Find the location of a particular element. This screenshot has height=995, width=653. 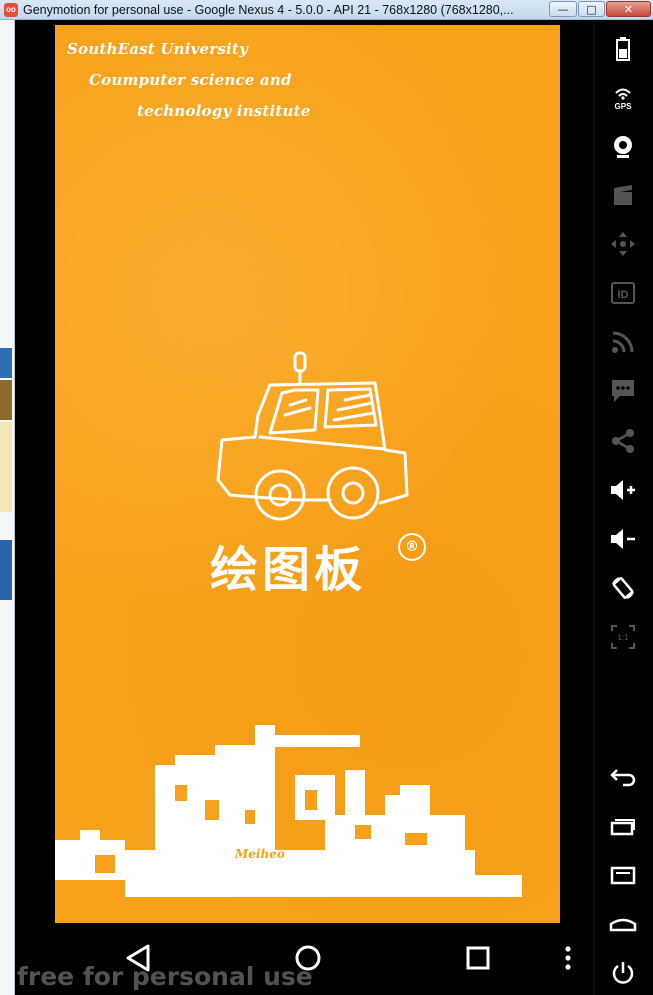

webcam-icon is located at coordinates (623, 147).